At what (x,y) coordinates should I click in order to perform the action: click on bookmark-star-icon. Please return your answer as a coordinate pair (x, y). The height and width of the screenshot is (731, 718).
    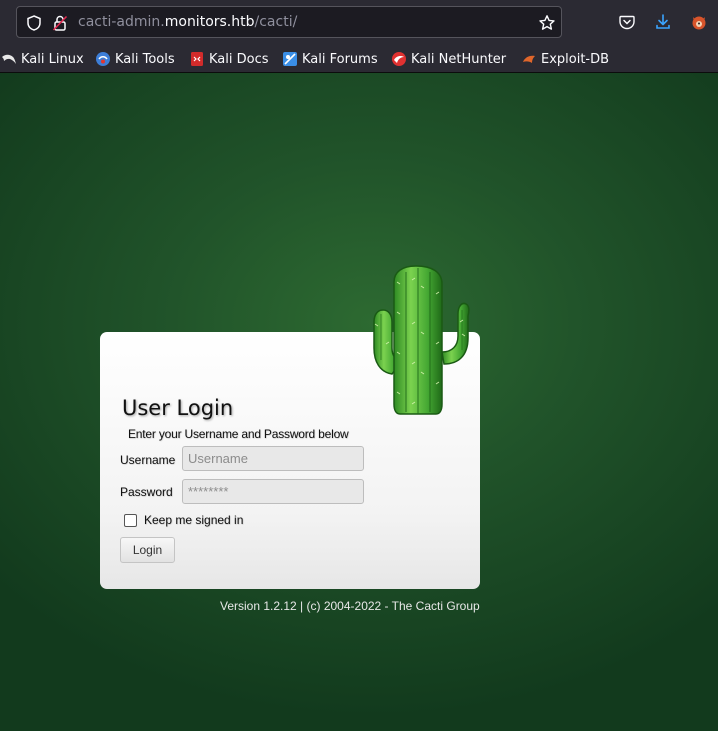
    Looking at the image, I should click on (547, 23).